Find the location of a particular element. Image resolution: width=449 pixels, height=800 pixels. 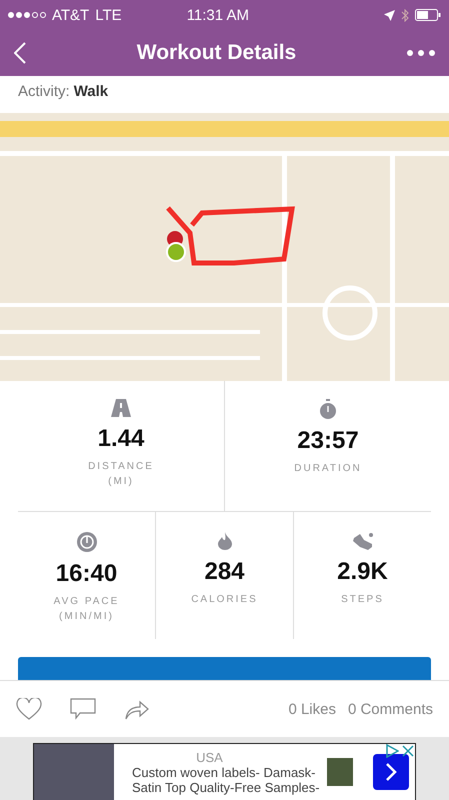

battery-icon is located at coordinates (428, 15).